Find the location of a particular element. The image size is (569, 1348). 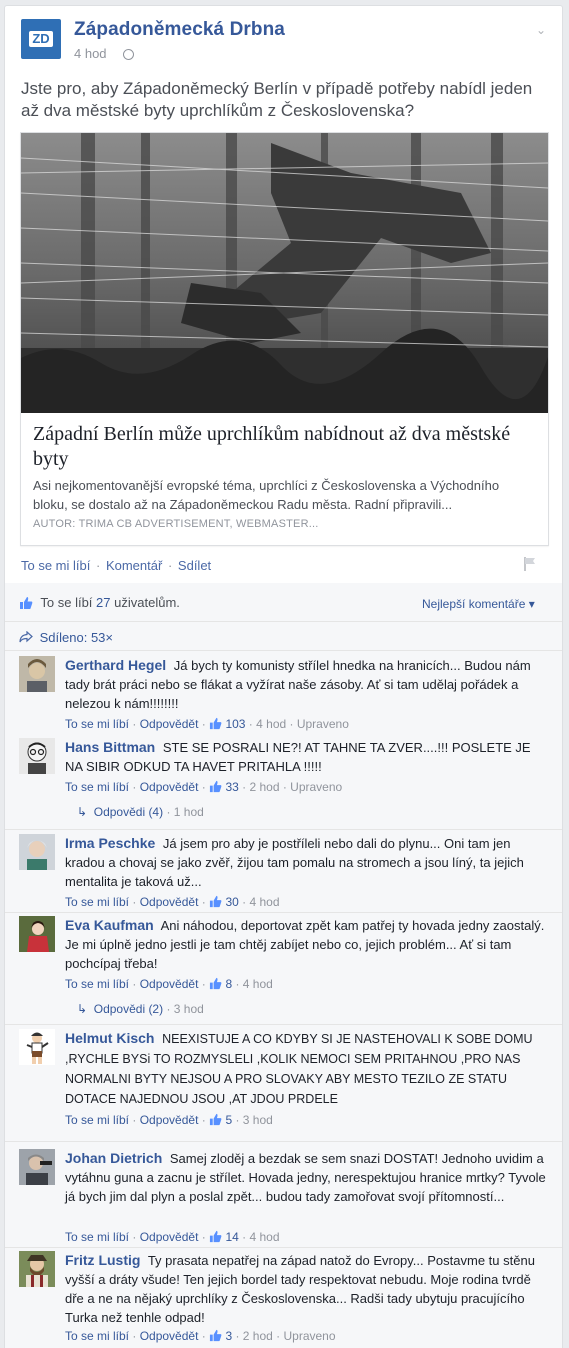

flag-icon is located at coordinates (530, 564).